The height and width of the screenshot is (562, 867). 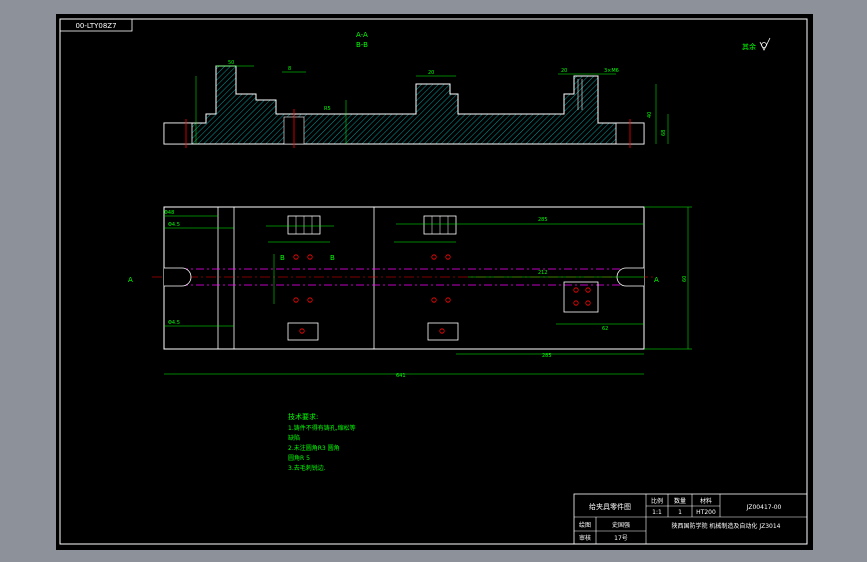 I want to click on title-block-person: 史国强, so click(x=621, y=525).